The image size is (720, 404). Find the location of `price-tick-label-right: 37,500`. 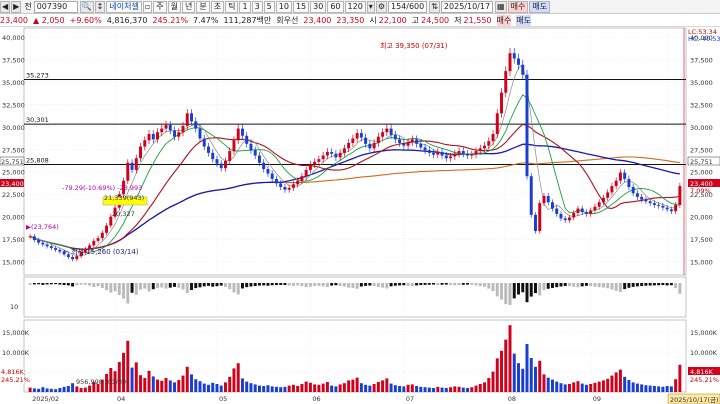

price-tick-label-right: 37,500 is located at coordinates (701, 60).